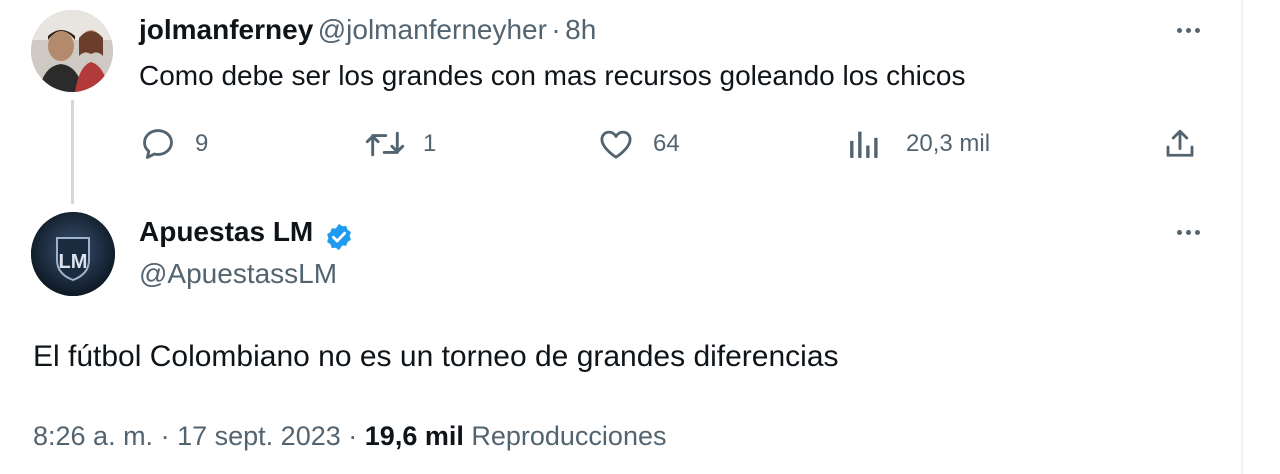 The width and height of the screenshot is (1280, 474). What do you see at coordinates (238, 274) in the screenshot?
I see `user-handle: @ApuestassLM` at bounding box center [238, 274].